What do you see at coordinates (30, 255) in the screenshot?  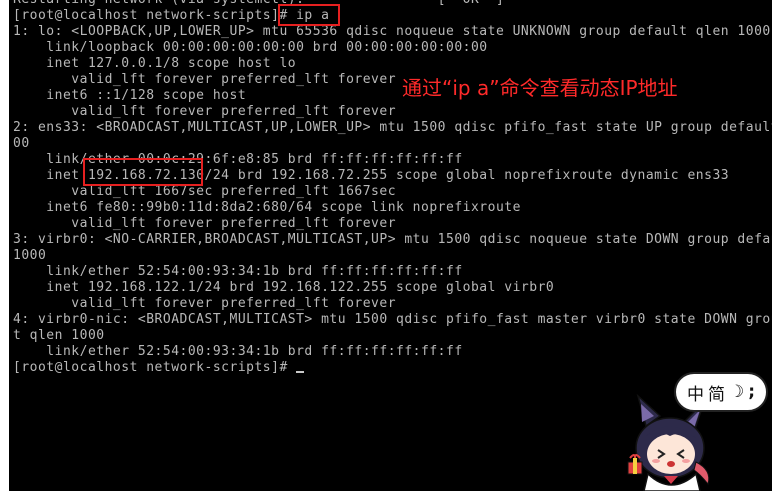 I see `terminal-line: 1000` at bounding box center [30, 255].